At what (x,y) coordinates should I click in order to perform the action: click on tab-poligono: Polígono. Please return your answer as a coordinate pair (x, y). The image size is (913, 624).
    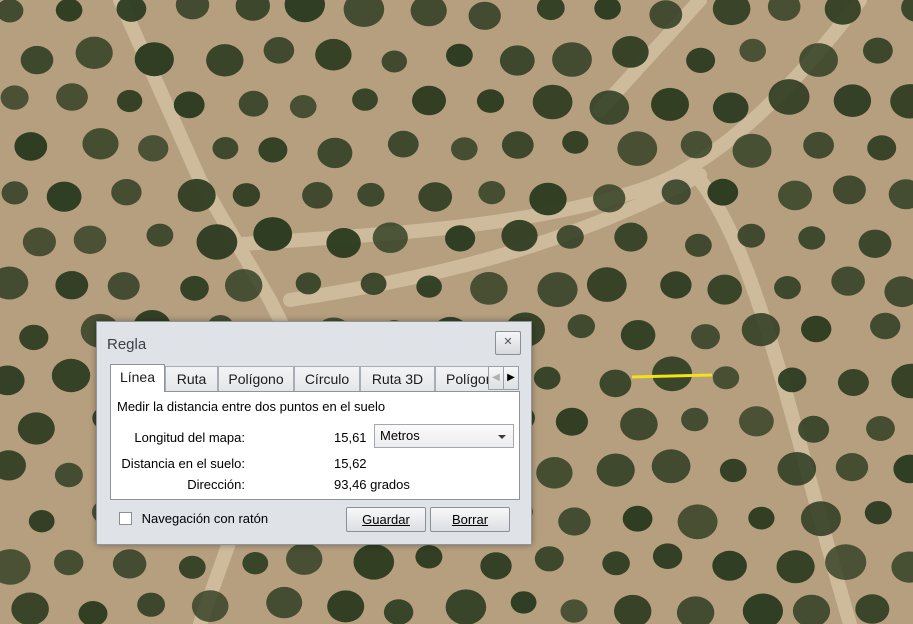
    Looking at the image, I should click on (256, 379).